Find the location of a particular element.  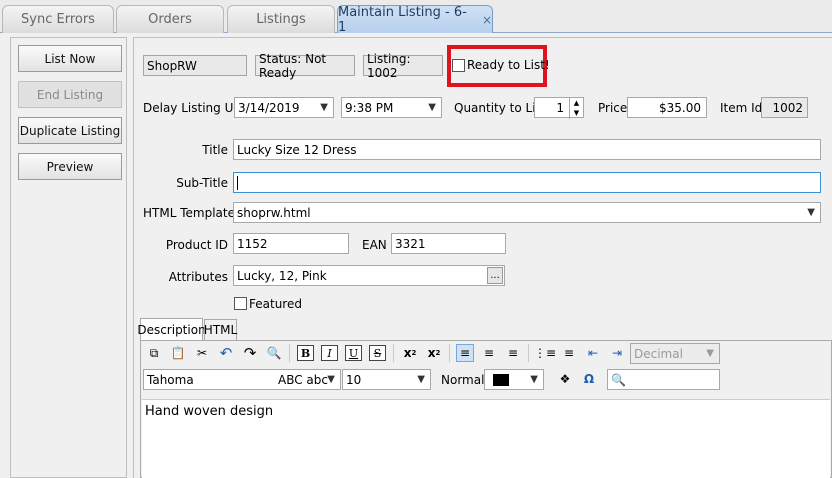

preview-button: Preview is located at coordinates (70, 166).